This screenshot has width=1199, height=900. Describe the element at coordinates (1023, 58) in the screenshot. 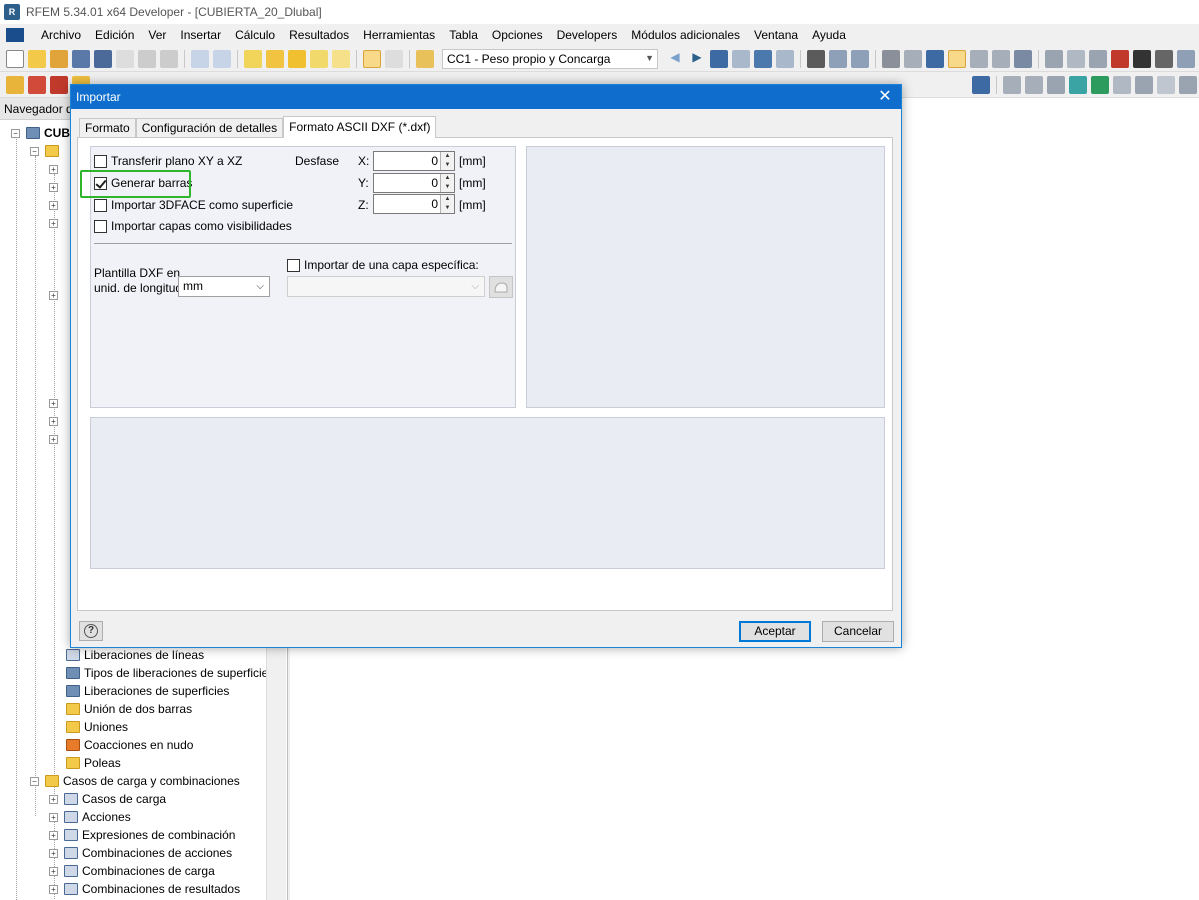

I see `workplane-icon` at that location.